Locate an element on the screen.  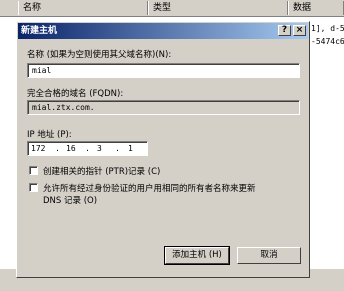
ptr-record-label: 创建相关的指针 (PTR)记录 (C) is located at coordinates (102, 172).